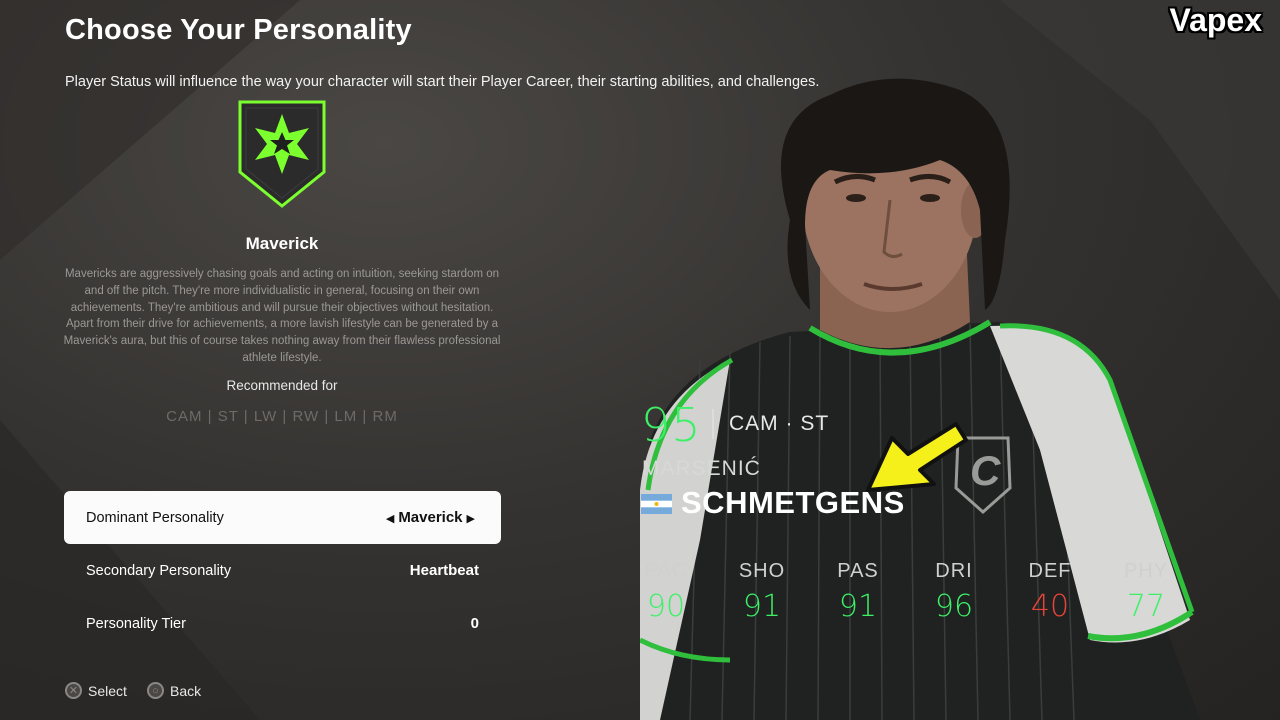  What do you see at coordinates (282, 243) in the screenshot?
I see `personality-name: Maverick` at bounding box center [282, 243].